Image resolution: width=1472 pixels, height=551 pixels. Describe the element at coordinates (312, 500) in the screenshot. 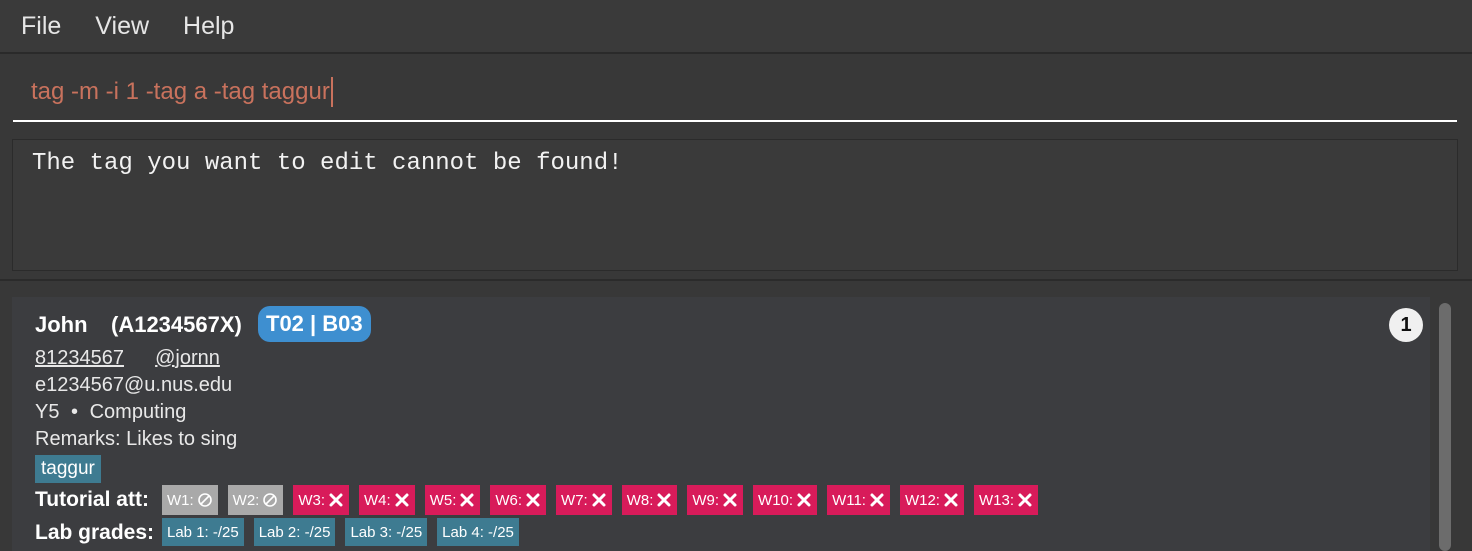

I see `attendance-week-label: W3:` at that location.